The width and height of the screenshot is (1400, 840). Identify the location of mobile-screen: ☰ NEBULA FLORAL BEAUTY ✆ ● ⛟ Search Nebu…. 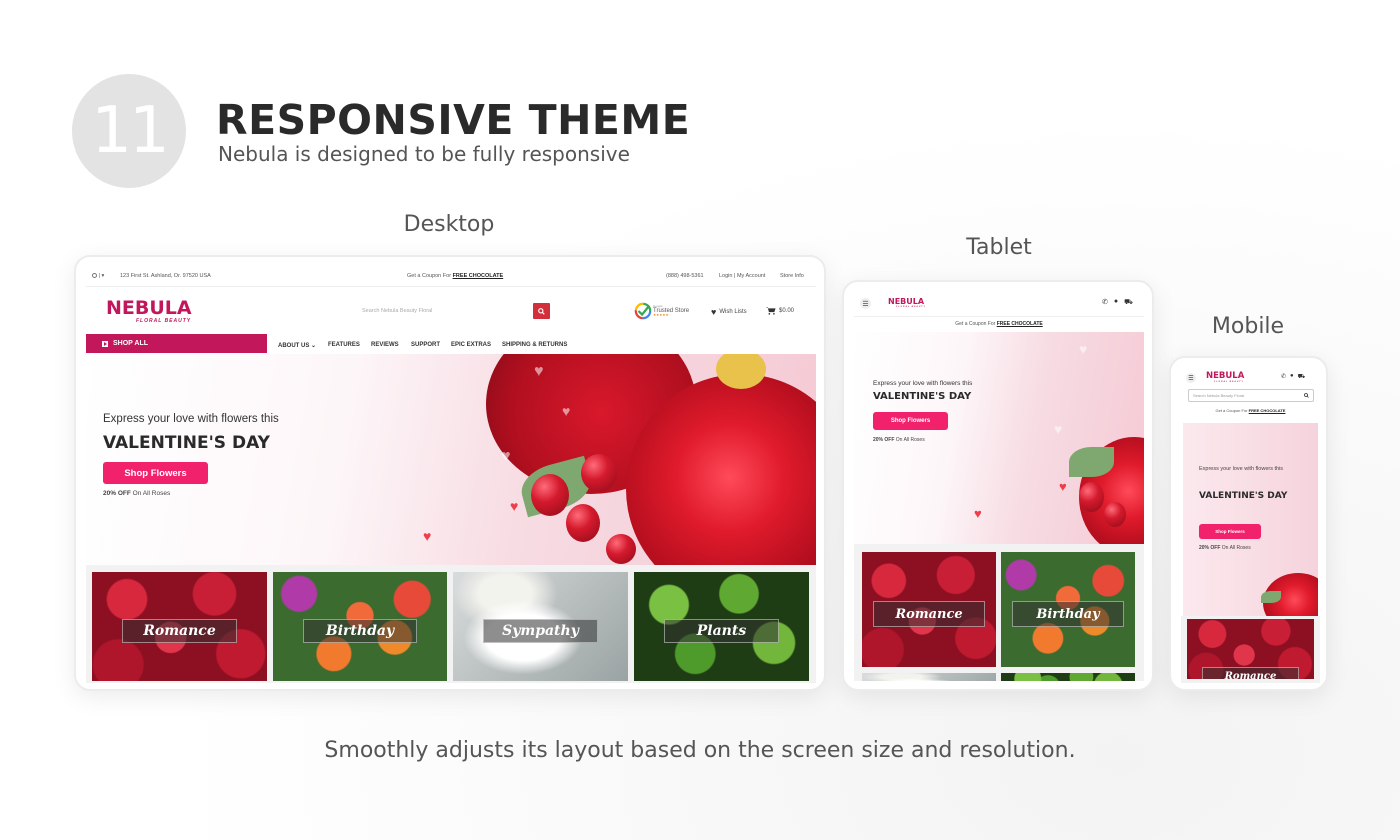
(1250, 525).